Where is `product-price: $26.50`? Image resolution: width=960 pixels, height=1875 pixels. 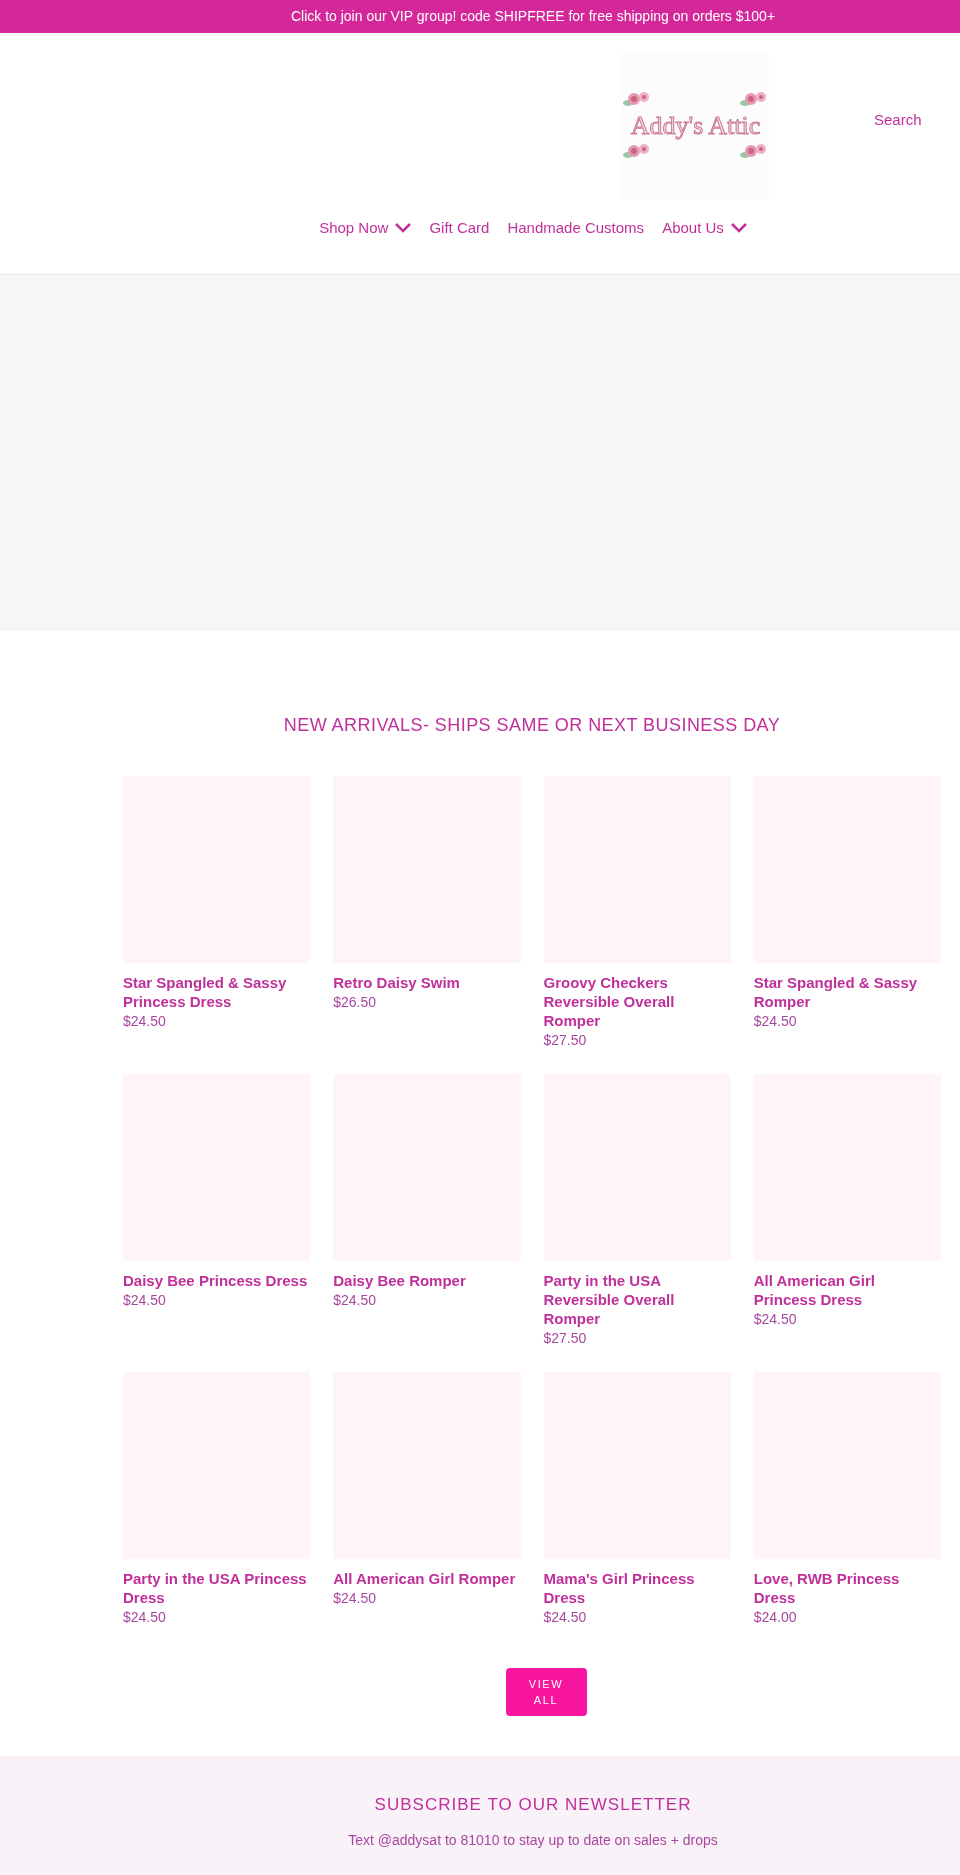
product-price: $26.50 is located at coordinates (355, 1002).